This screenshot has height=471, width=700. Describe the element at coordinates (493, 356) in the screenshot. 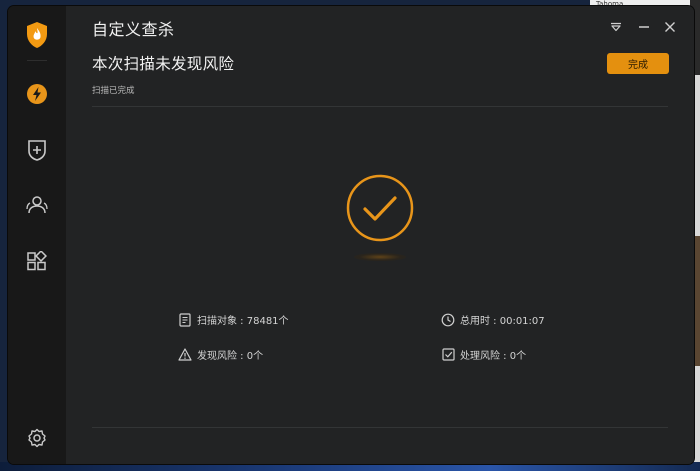

I see `risks-handled-text: 处理风险 : 0个` at that location.